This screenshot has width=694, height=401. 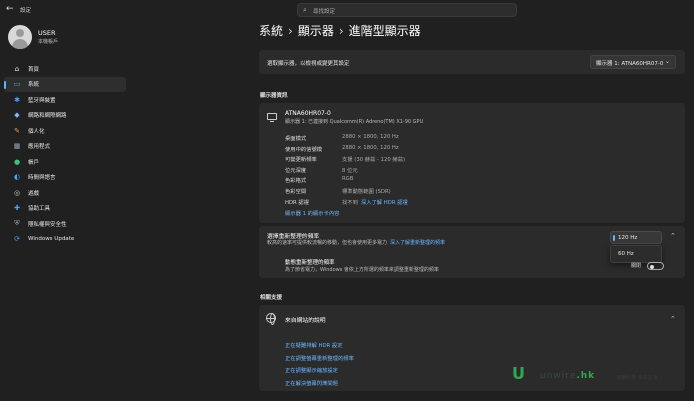 What do you see at coordinates (65, 131) in the screenshot?
I see `sidebar-item-4: ✎ 個人化` at bounding box center [65, 131].